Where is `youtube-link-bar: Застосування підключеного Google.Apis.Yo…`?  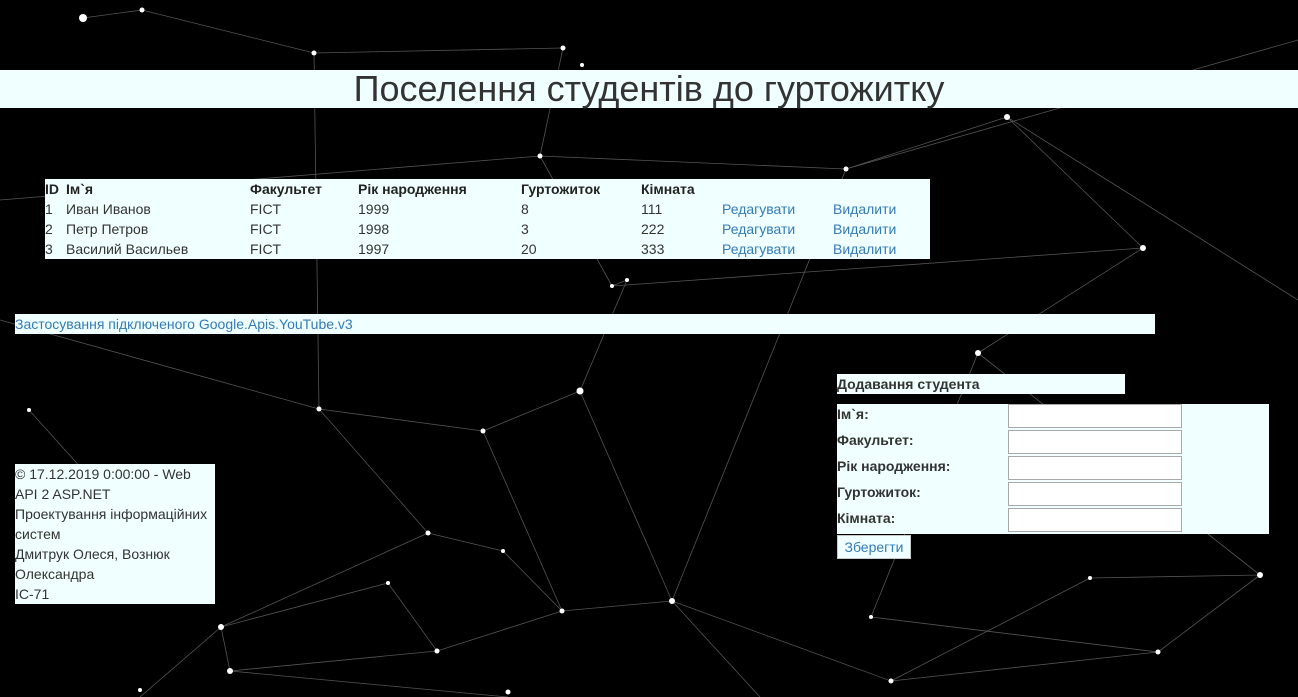
youtube-link-bar: Застосування підключеного Google.Apis.Yo… is located at coordinates (585, 324).